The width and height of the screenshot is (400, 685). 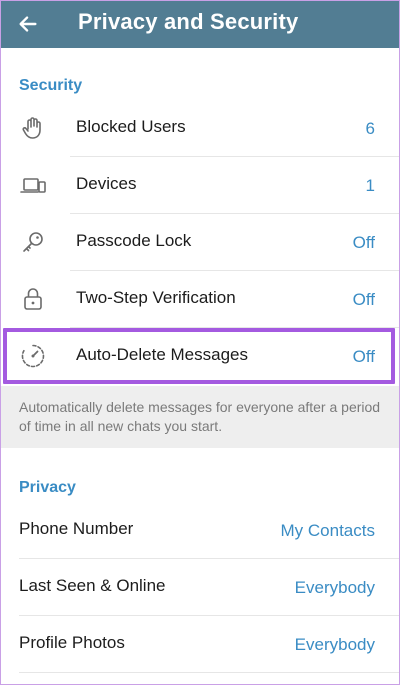 What do you see at coordinates (209, 672) in the screenshot?
I see `divider` at bounding box center [209, 672].